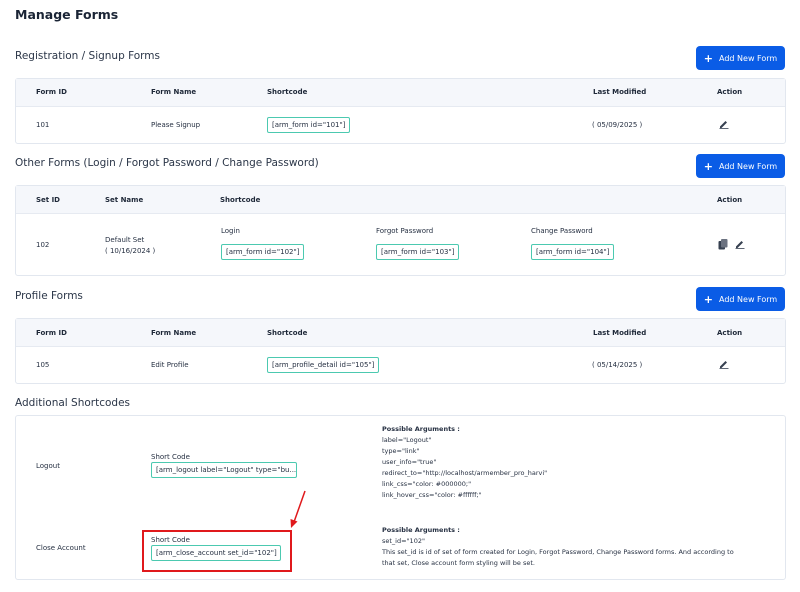  I want to click on set-name-cell: Default Set, so click(125, 240).